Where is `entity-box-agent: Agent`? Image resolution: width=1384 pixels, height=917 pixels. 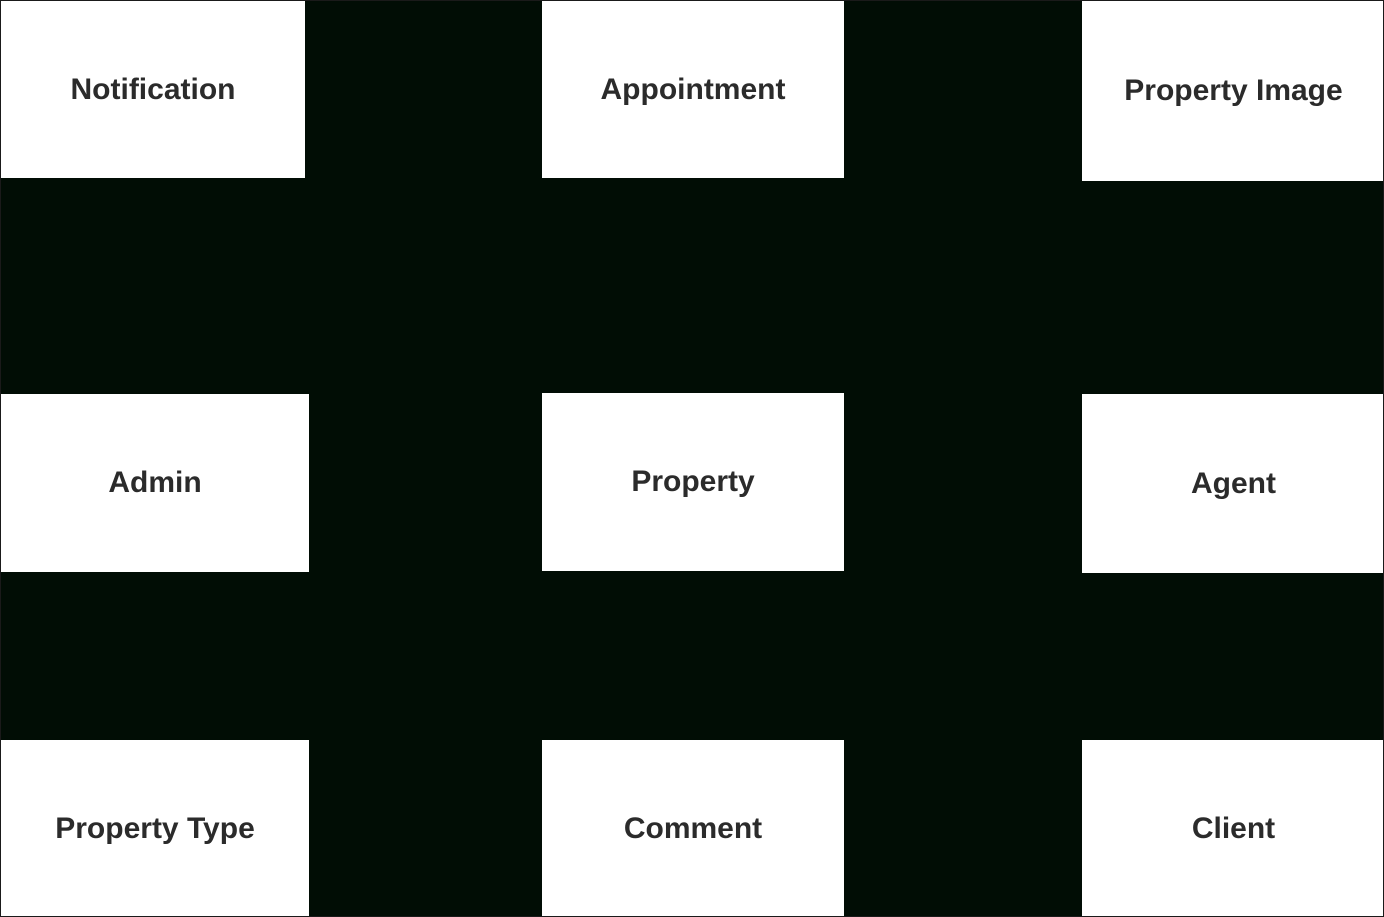 entity-box-agent: Agent is located at coordinates (1232, 483).